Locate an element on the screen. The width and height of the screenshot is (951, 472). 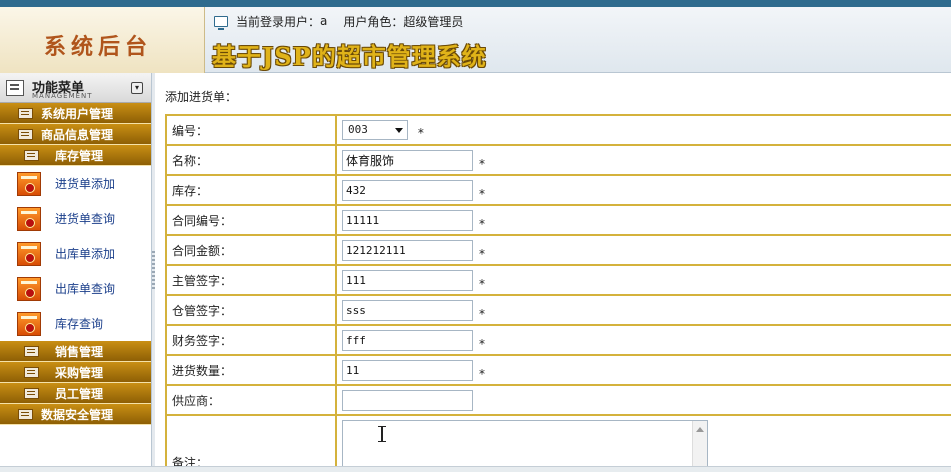
menu-item-label: 出库单添加 is located at coordinates (85, 254).